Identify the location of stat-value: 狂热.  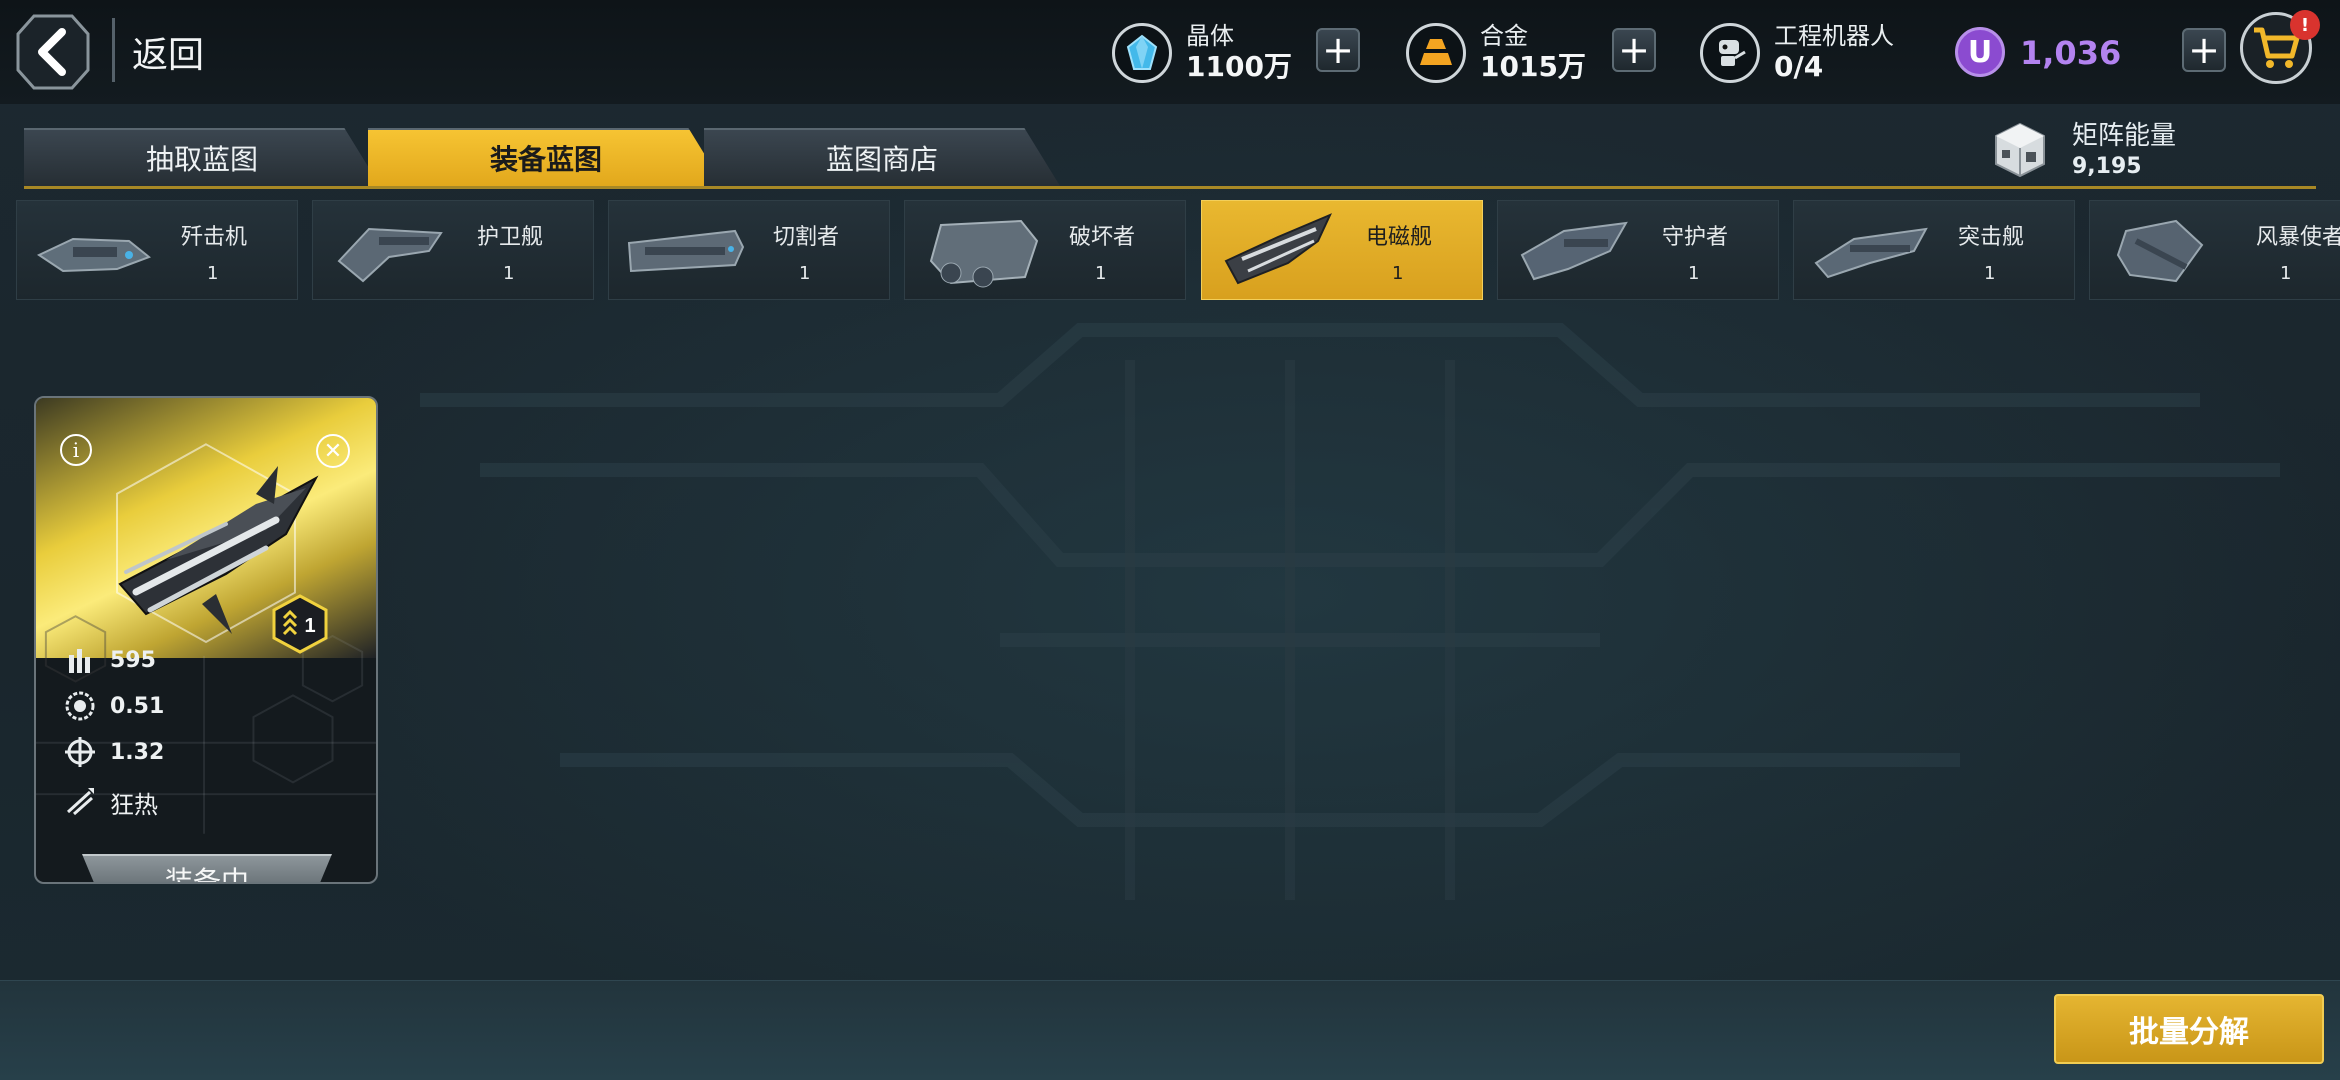
(134, 804).